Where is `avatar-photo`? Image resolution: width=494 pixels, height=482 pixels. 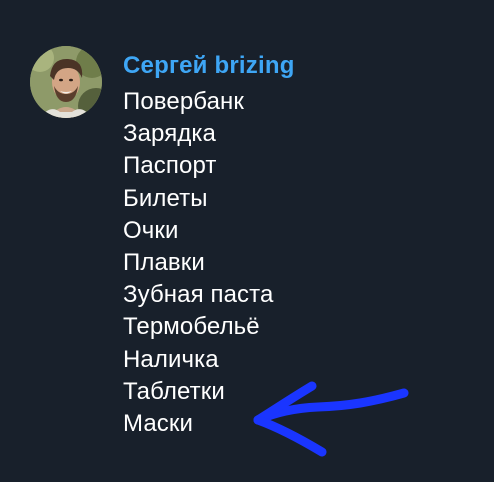 avatar-photo is located at coordinates (66, 82).